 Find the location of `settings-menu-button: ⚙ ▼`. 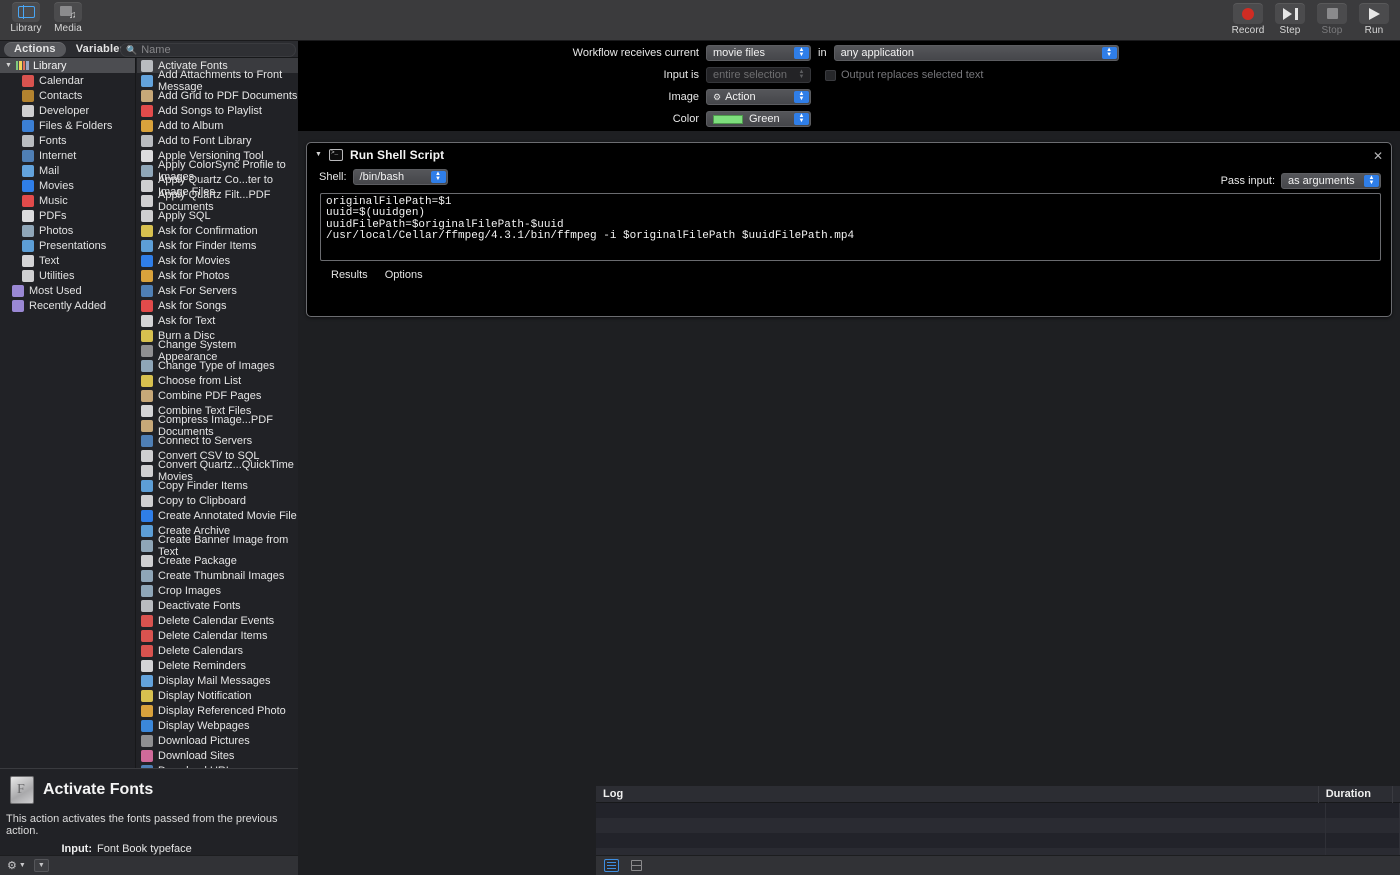

settings-menu-button: ⚙ ▼ is located at coordinates (16, 865).